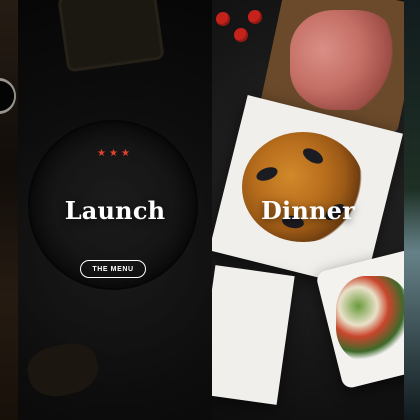  I want to click on prosciutto-image, so click(345, 60).